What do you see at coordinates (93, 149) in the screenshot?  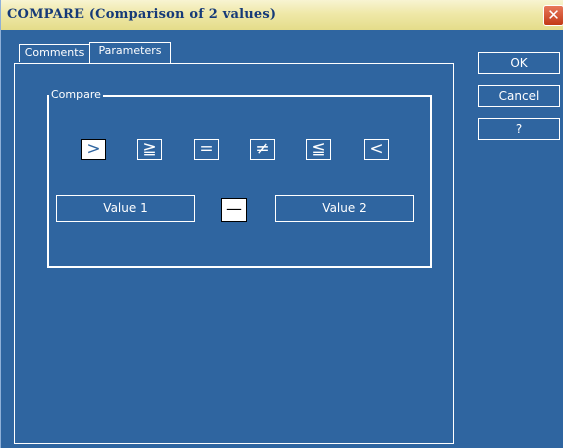 I see `greater-than-button: >` at bounding box center [93, 149].